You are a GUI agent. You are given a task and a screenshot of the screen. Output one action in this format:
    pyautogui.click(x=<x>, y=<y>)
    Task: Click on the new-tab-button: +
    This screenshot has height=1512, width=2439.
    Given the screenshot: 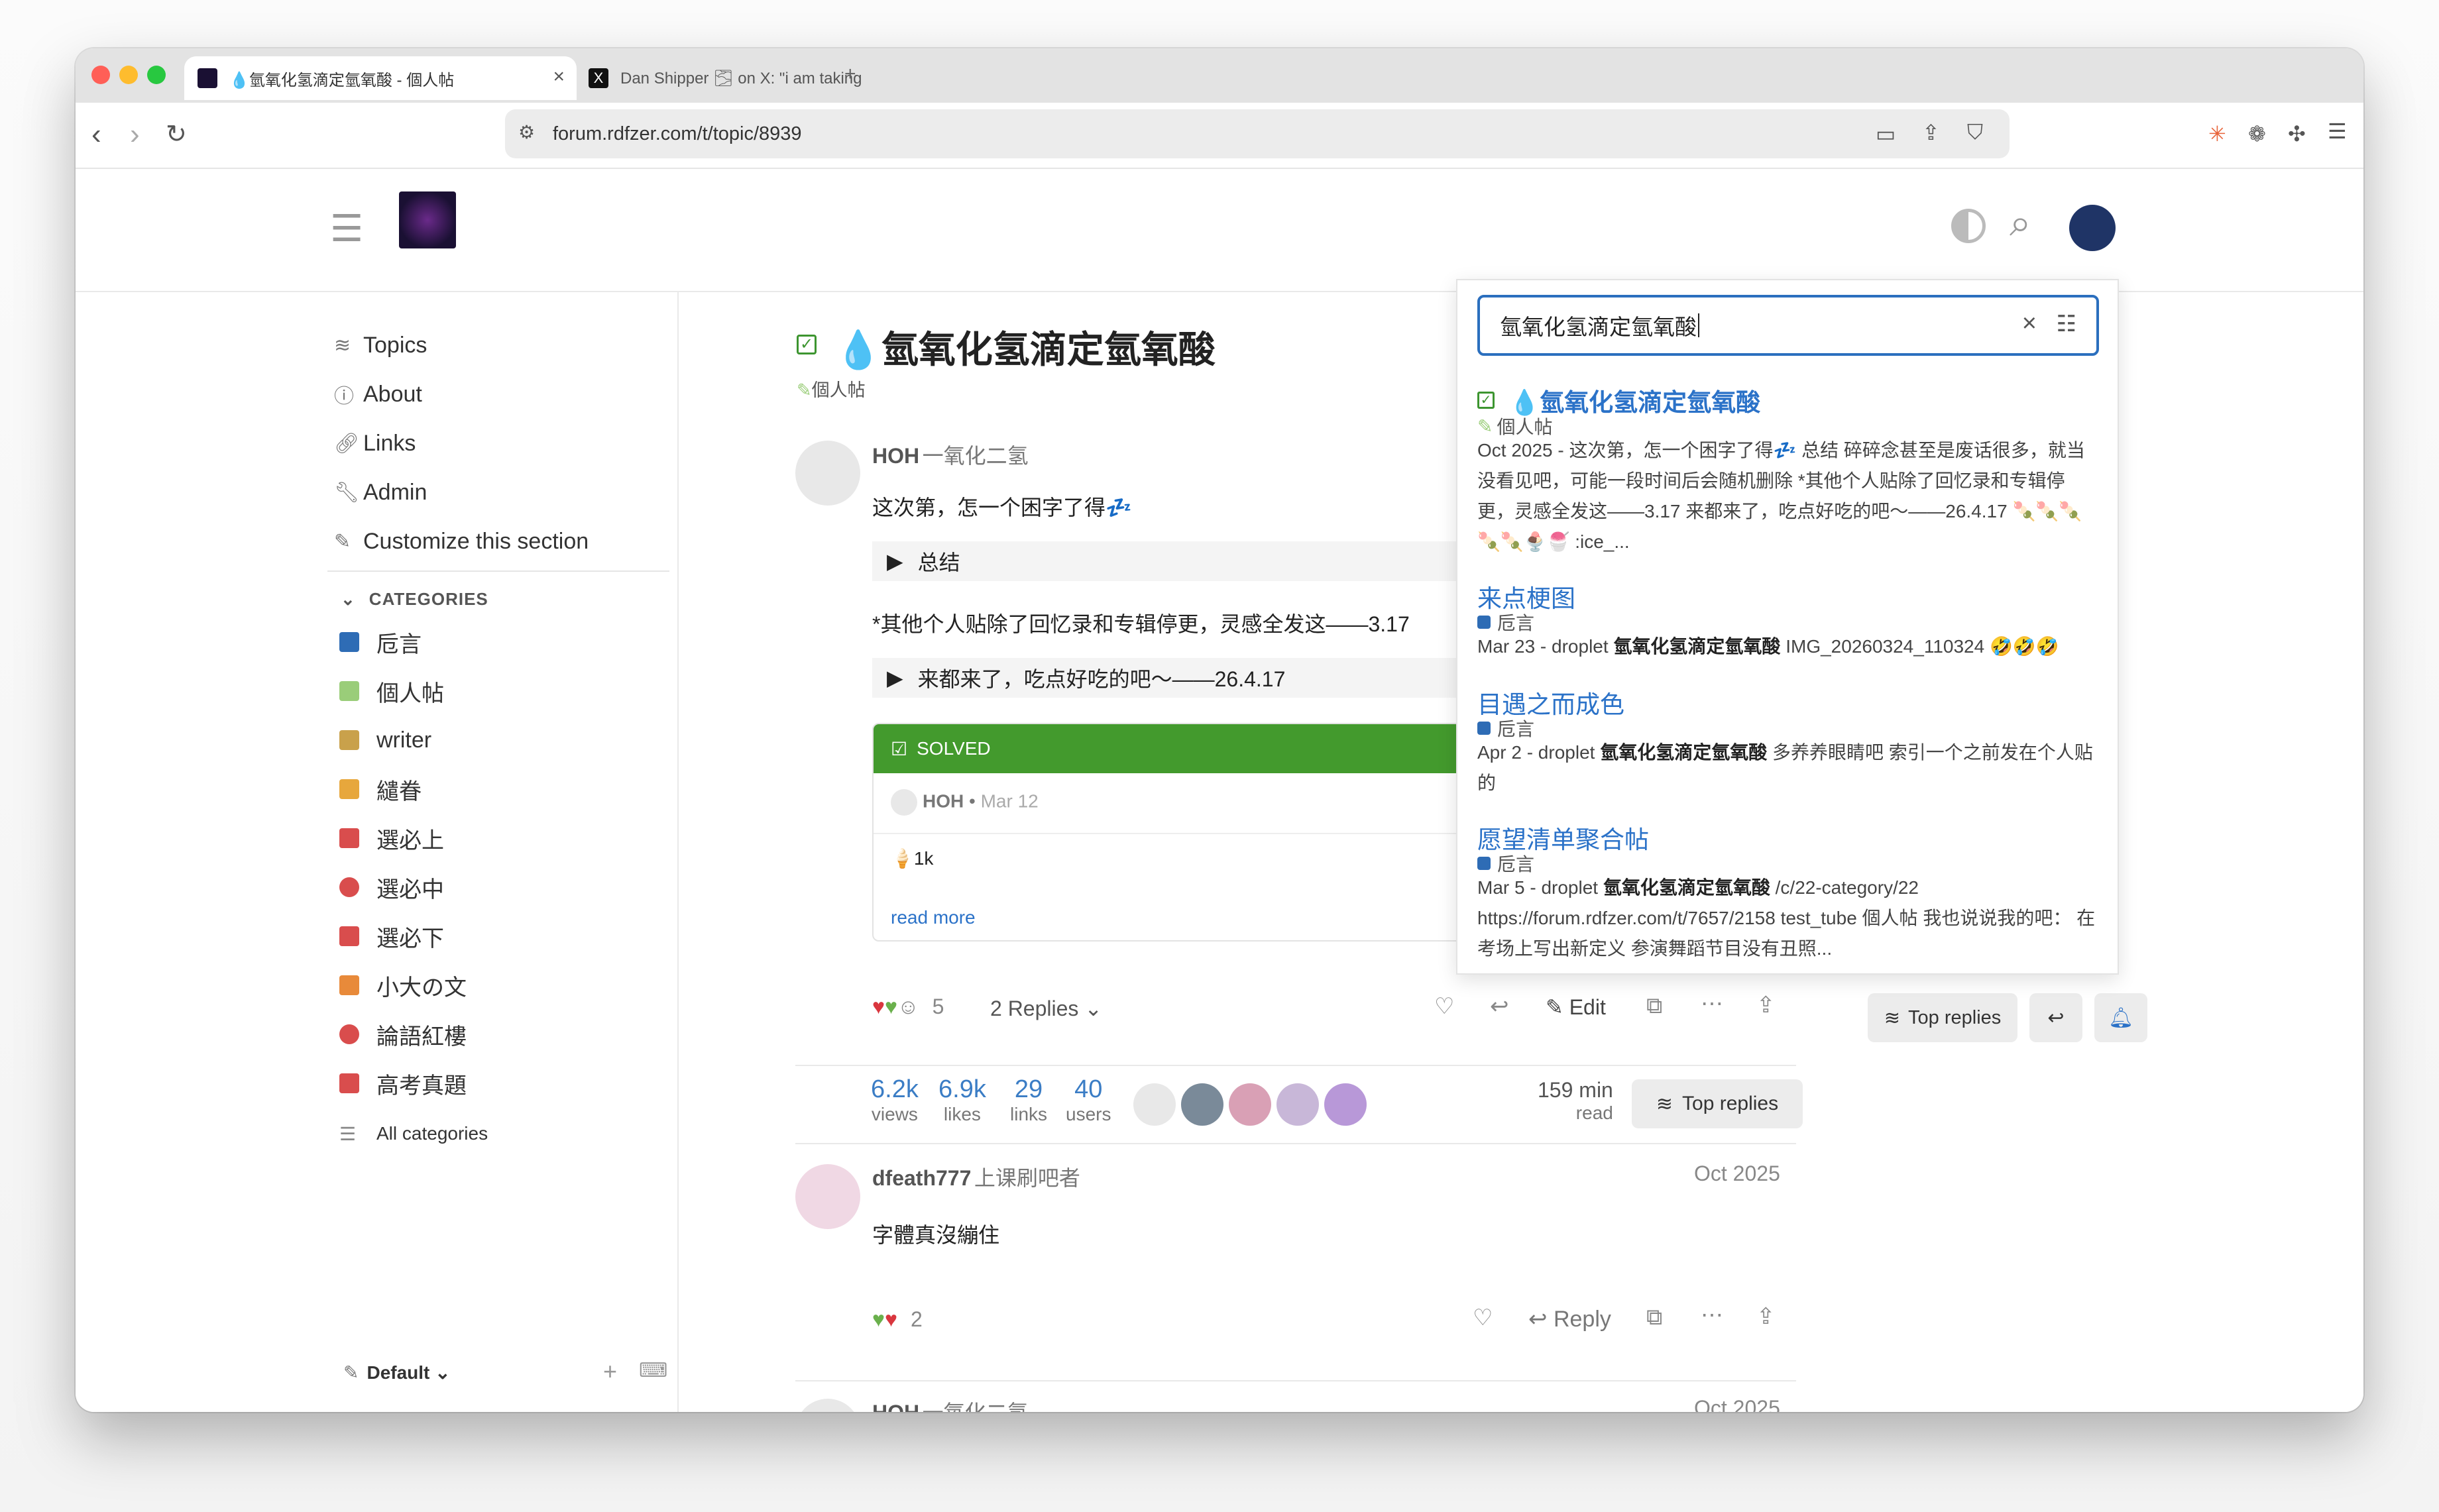 What is the action you would take?
    pyautogui.click(x=850, y=74)
    